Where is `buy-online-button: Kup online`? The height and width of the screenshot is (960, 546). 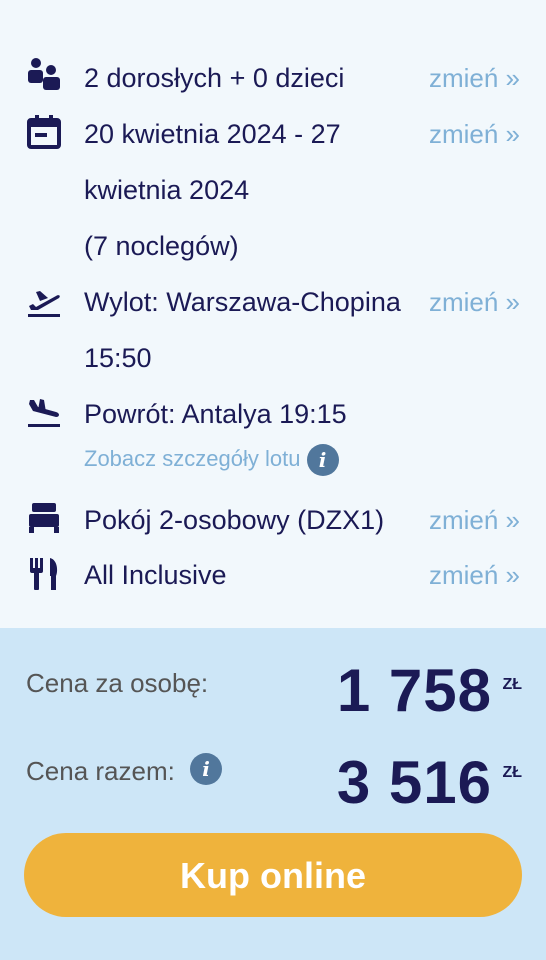 buy-online-button: Kup online is located at coordinates (273, 875).